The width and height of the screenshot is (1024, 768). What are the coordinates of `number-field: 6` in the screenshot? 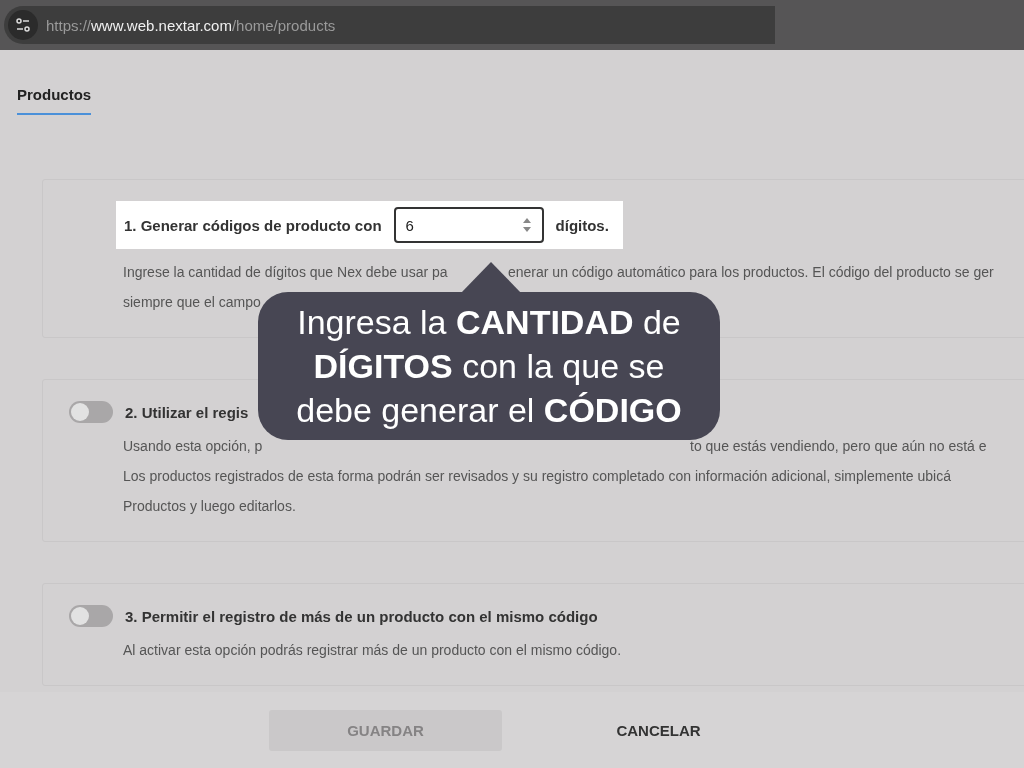 It's located at (468, 225).